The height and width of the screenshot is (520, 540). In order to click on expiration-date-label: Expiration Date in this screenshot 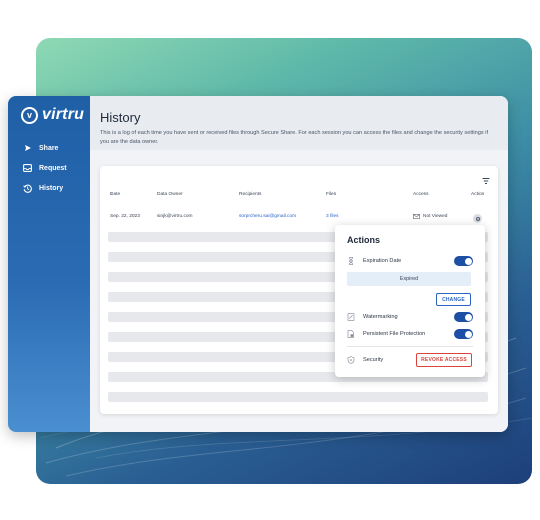, I will do `click(382, 261)`.